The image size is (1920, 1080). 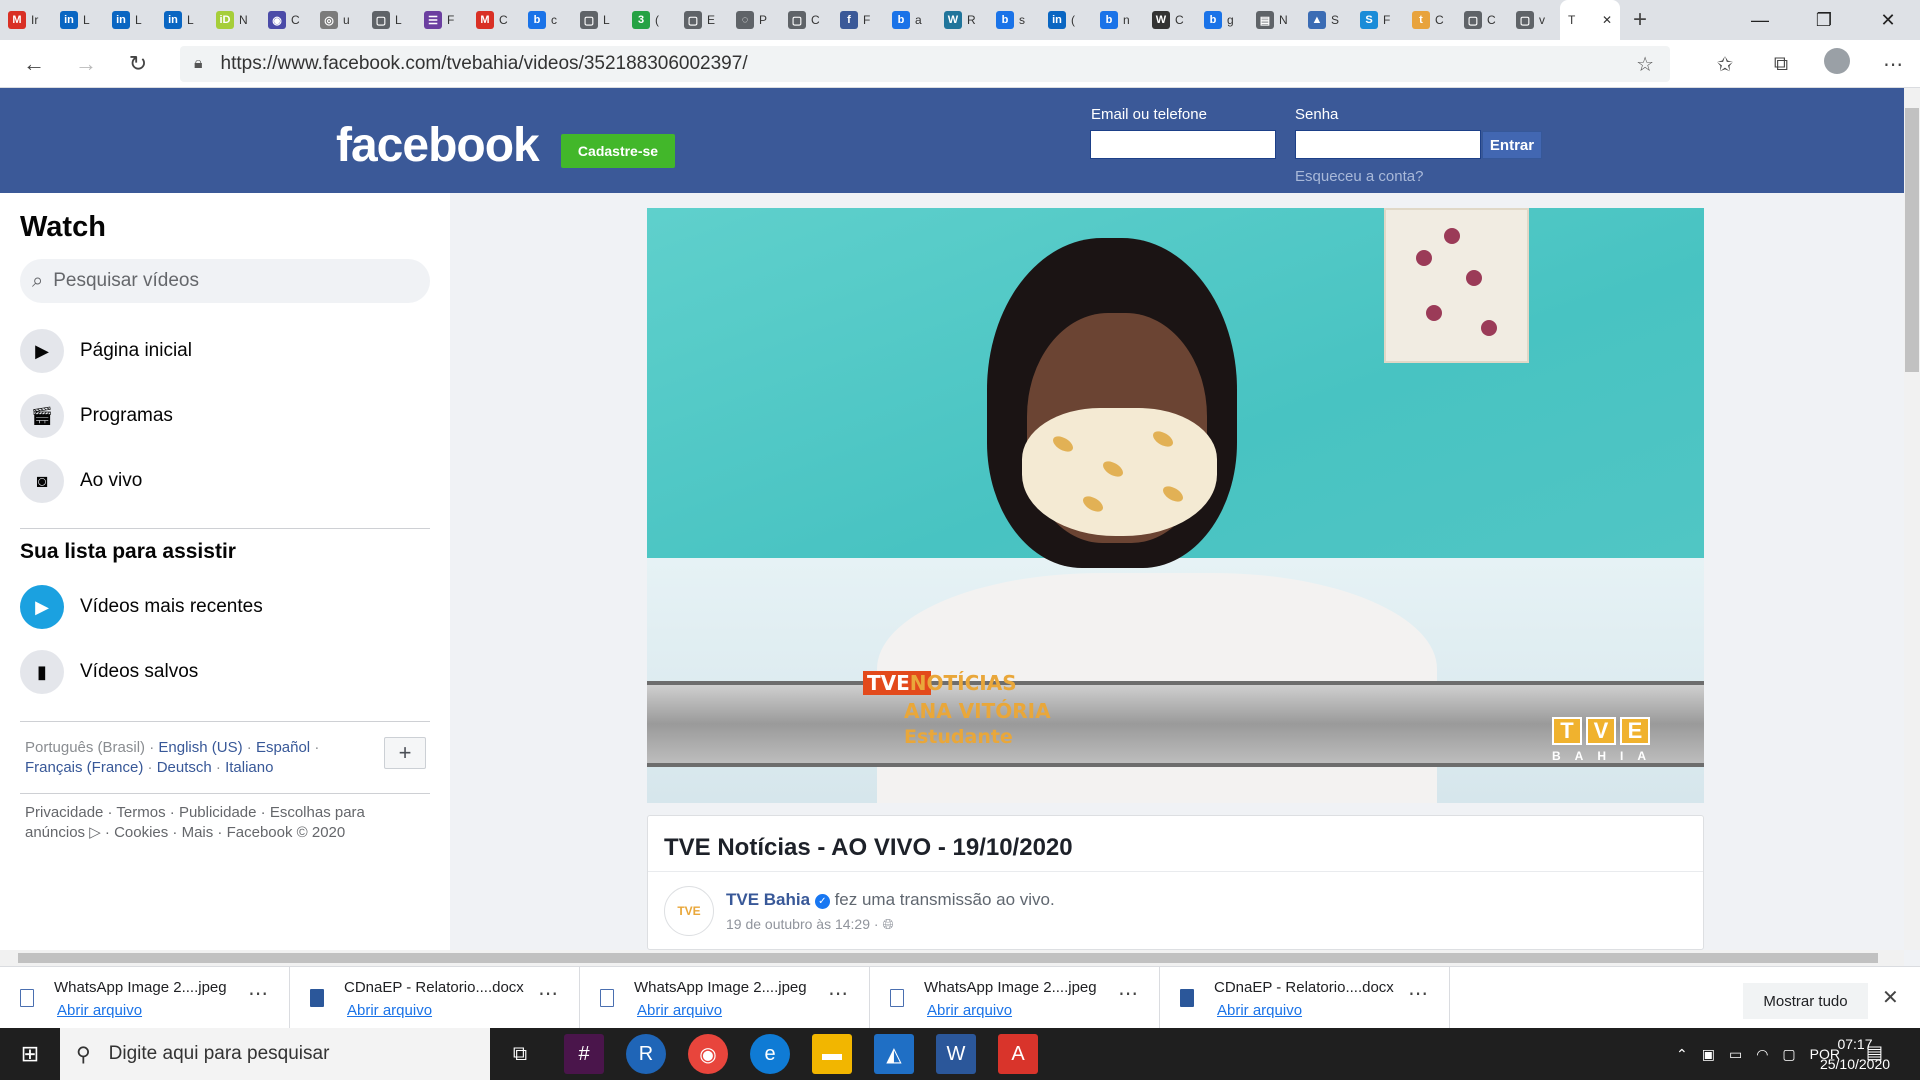 What do you see at coordinates (1170, 20) in the screenshot?
I see `browser-tab: WC` at bounding box center [1170, 20].